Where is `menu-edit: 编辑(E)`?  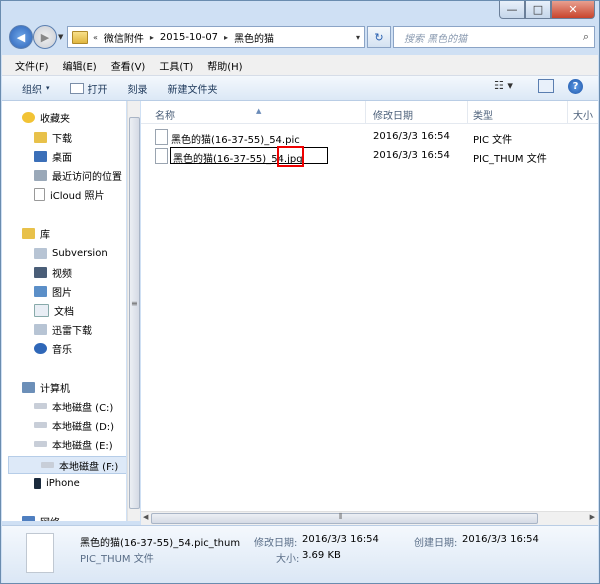 menu-edit: 编辑(E) is located at coordinates (80, 65).